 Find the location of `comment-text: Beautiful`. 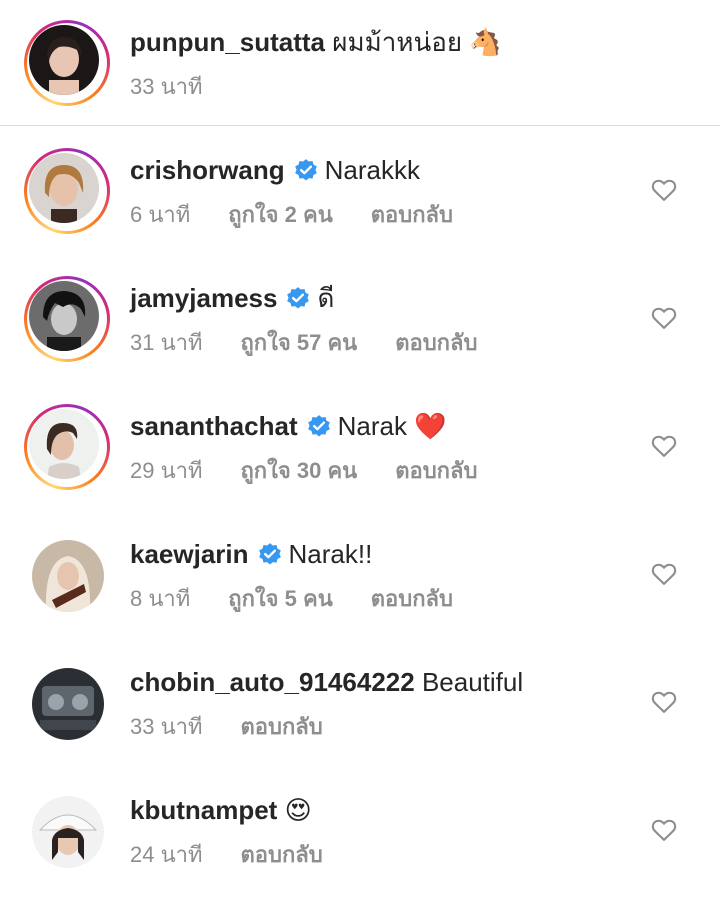

comment-text: Beautiful is located at coordinates (472, 682).